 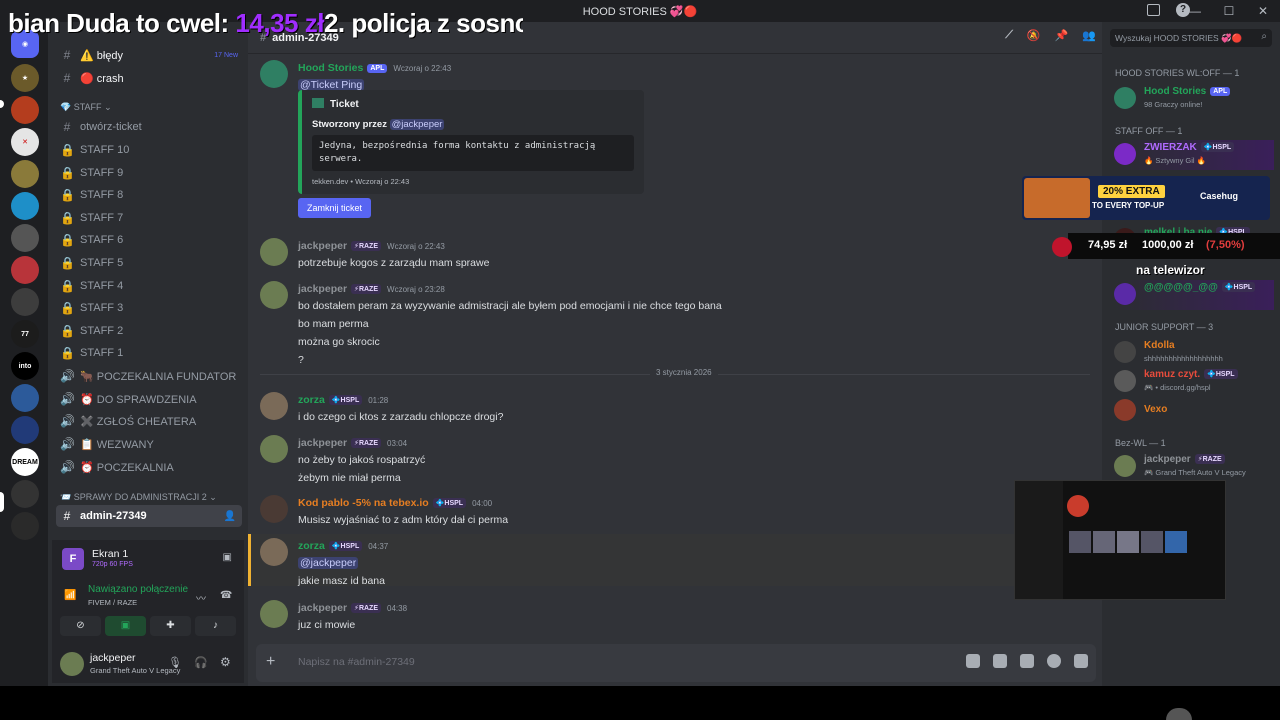 What do you see at coordinates (149, 150) in the screenshot?
I see `channel-item: 🔒 STAFF 10` at bounding box center [149, 150].